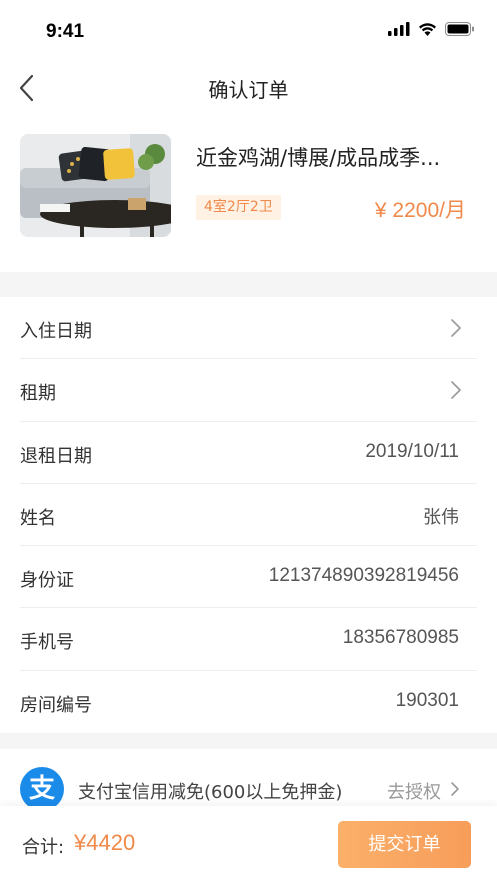 This screenshot has width=497, height=883. What do you see at coordinates (56, 331) in the screenshot?
I see `checkin-date-label: 入住日期` at bounding box center [56, 331].